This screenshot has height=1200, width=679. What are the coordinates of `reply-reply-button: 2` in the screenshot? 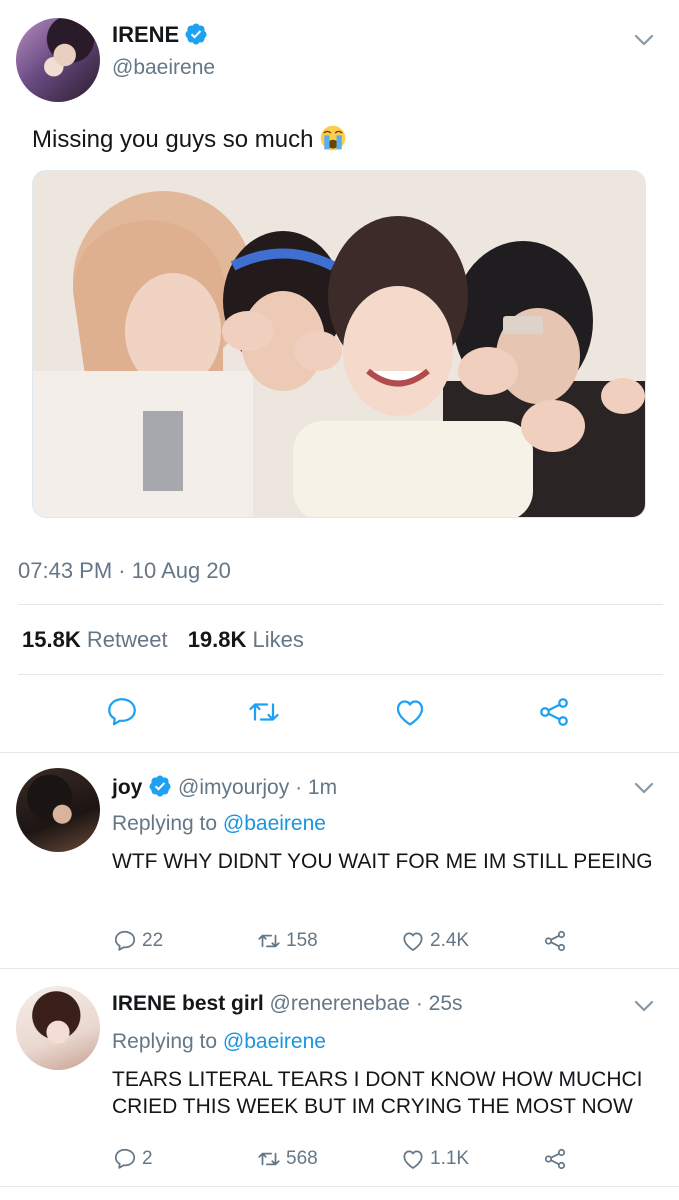 It's located at (132, 1159).